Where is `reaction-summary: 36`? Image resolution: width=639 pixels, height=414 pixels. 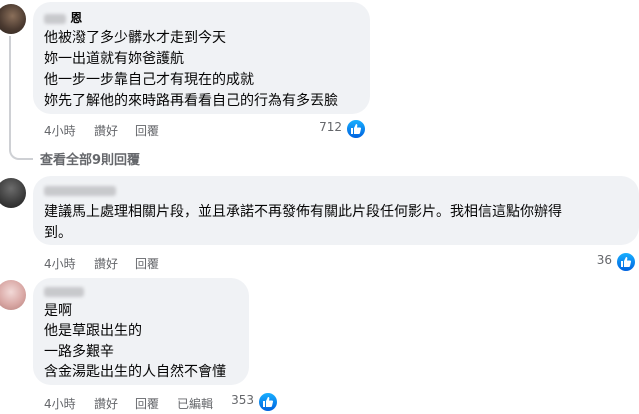
reaction-summary: 36 is located at coordinates (604, 261).